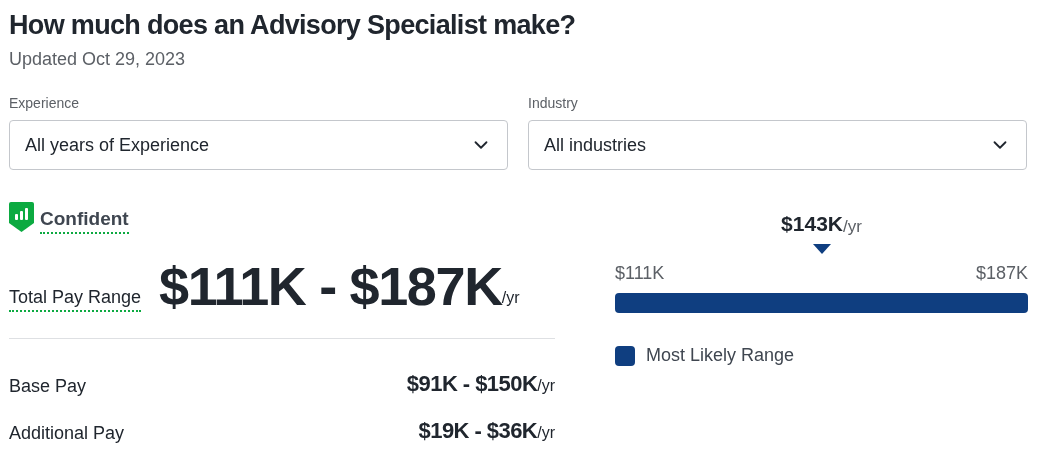  I want to click on median-pay: $143K, so click(812, 224).